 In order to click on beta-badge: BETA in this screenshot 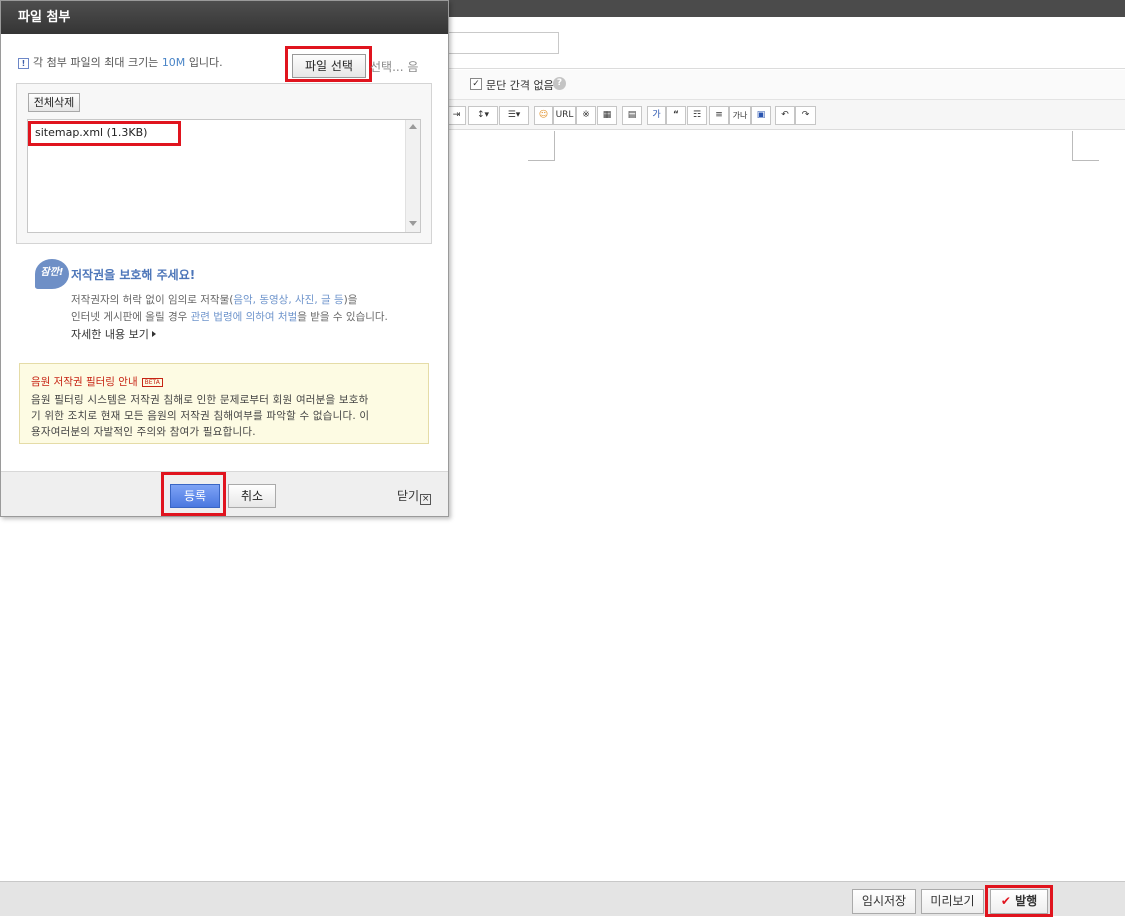, I will do `click(152, 382)`.